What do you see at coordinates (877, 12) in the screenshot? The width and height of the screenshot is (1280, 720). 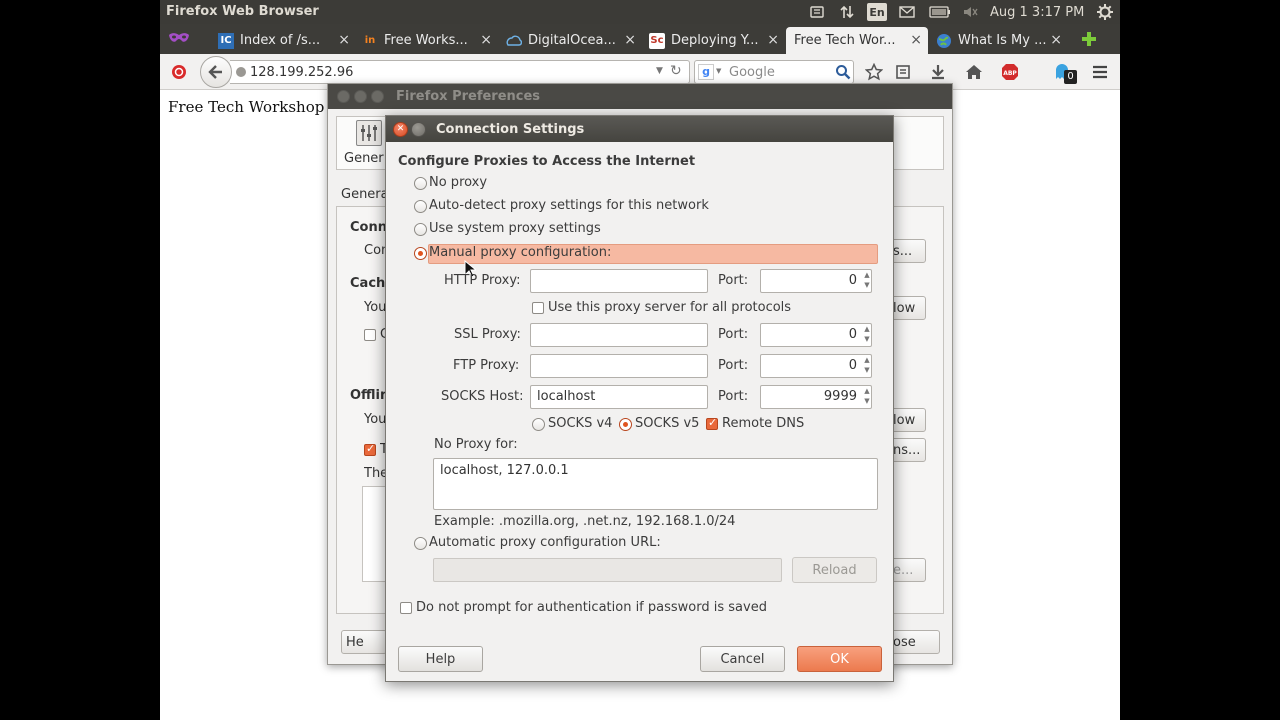 I see `keyboard-layout-indicator: En` at bounding box center [877, 12].